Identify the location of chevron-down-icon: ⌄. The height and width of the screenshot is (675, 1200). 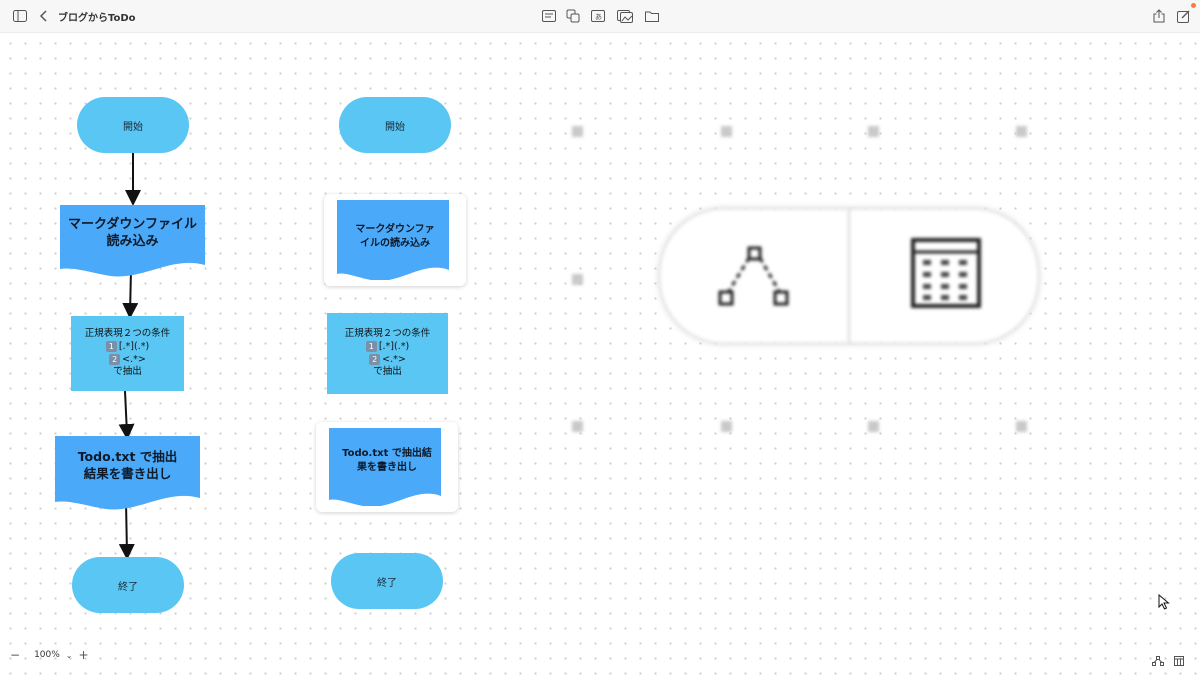
(69, 655).